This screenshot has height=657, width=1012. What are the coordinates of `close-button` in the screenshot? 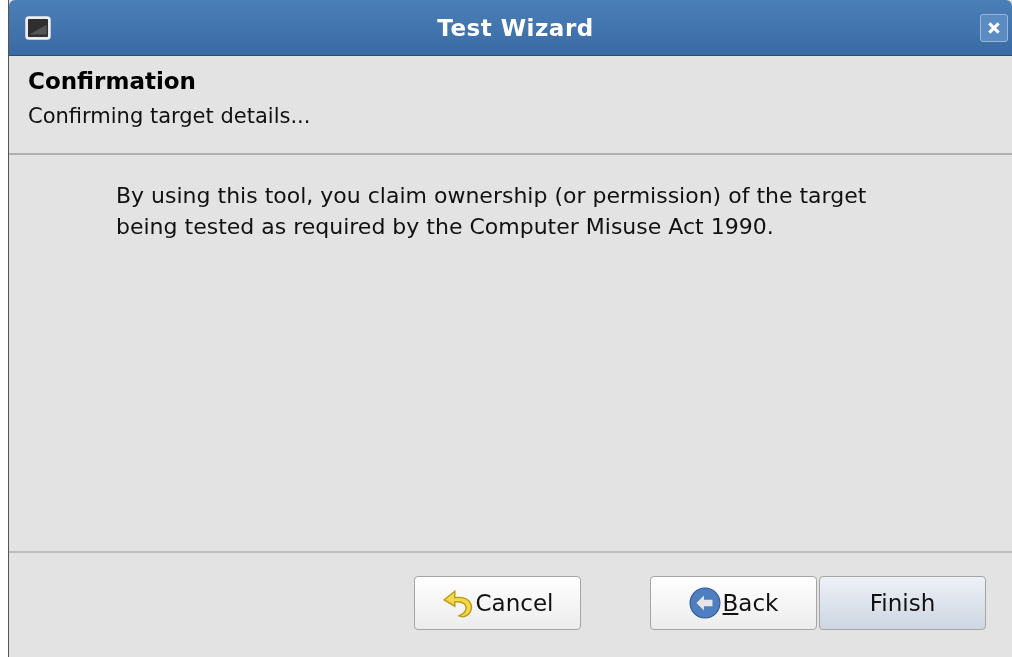 It's located at (994, 27).